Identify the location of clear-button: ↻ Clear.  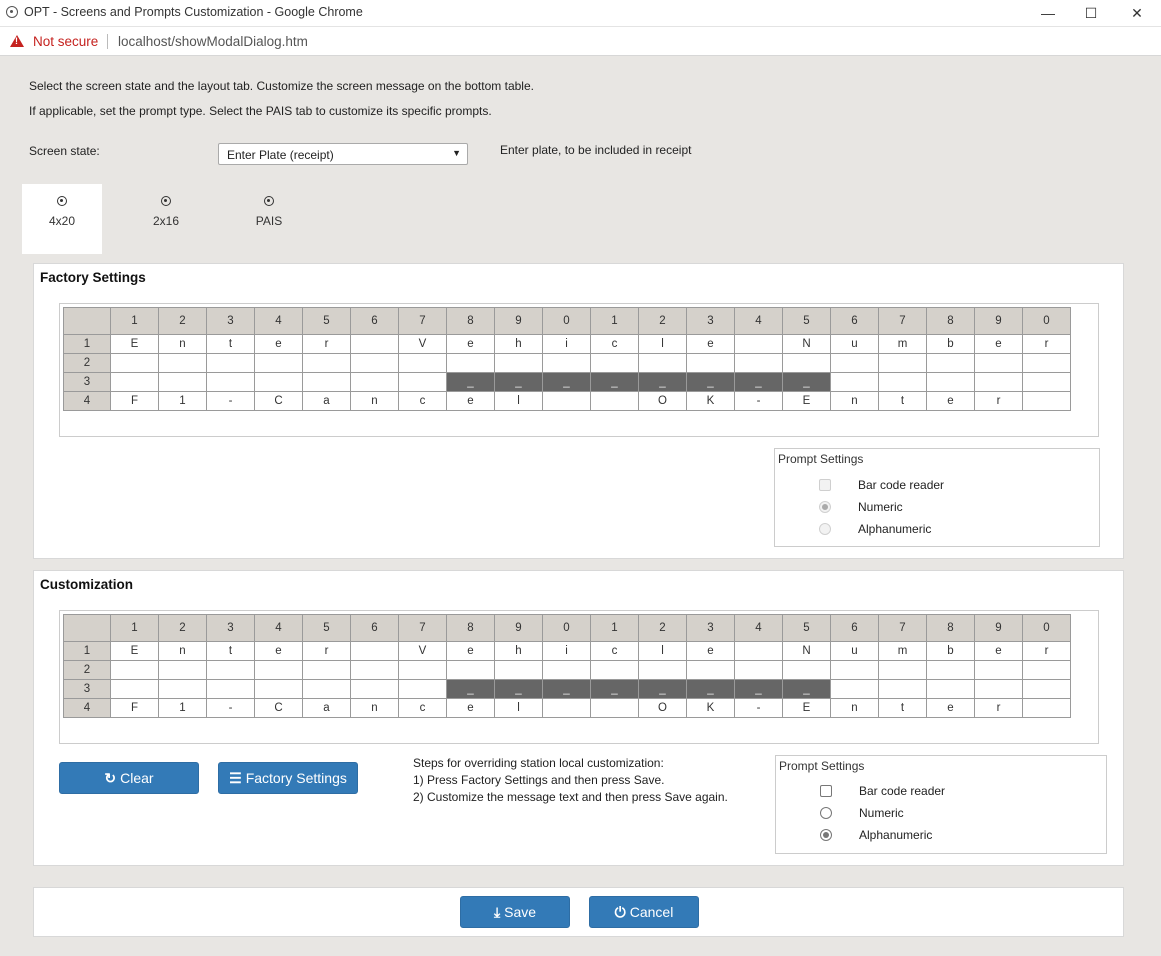
(129, 778).